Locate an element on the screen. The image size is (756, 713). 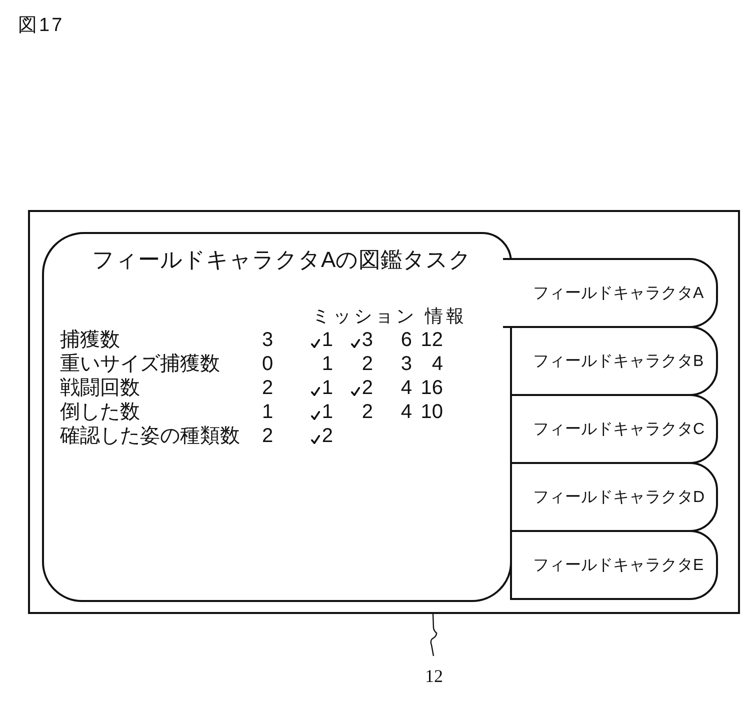
row-label: 重いサイズ捕獲数 is located at coordinates (140, 364).